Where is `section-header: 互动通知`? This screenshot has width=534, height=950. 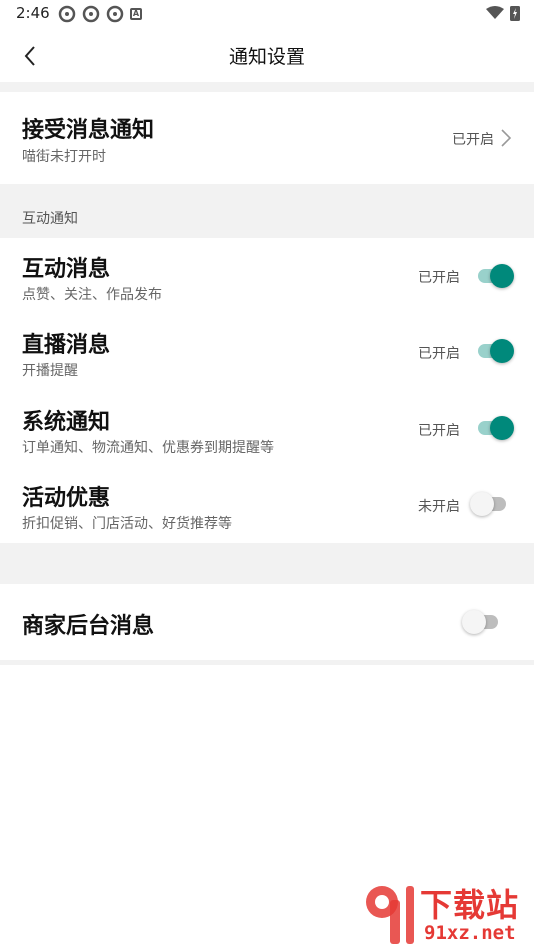 section-header: 互动通知 is located at coordinates (267, 211).